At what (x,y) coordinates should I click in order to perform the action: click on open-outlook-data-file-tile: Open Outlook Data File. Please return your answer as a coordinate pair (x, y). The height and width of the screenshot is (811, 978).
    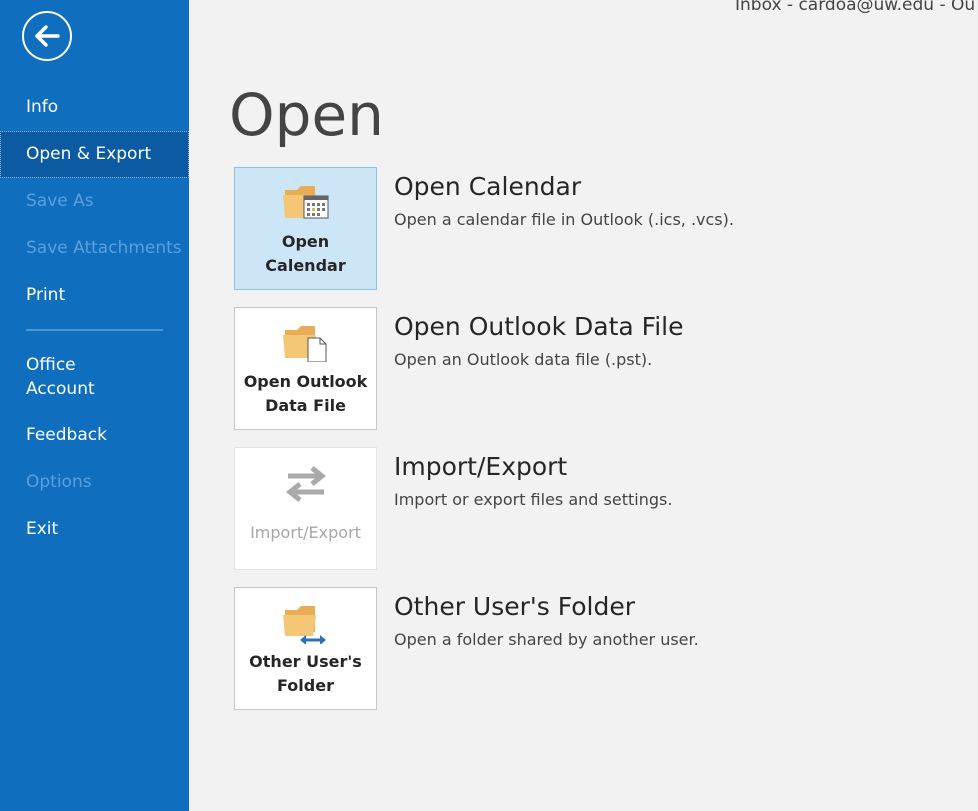
    Looking at the image, I should click on (305, 368).